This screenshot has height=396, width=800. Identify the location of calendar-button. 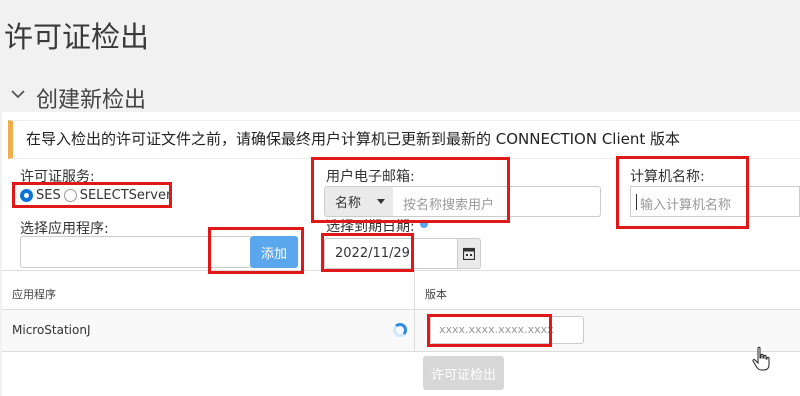
(469, 253).